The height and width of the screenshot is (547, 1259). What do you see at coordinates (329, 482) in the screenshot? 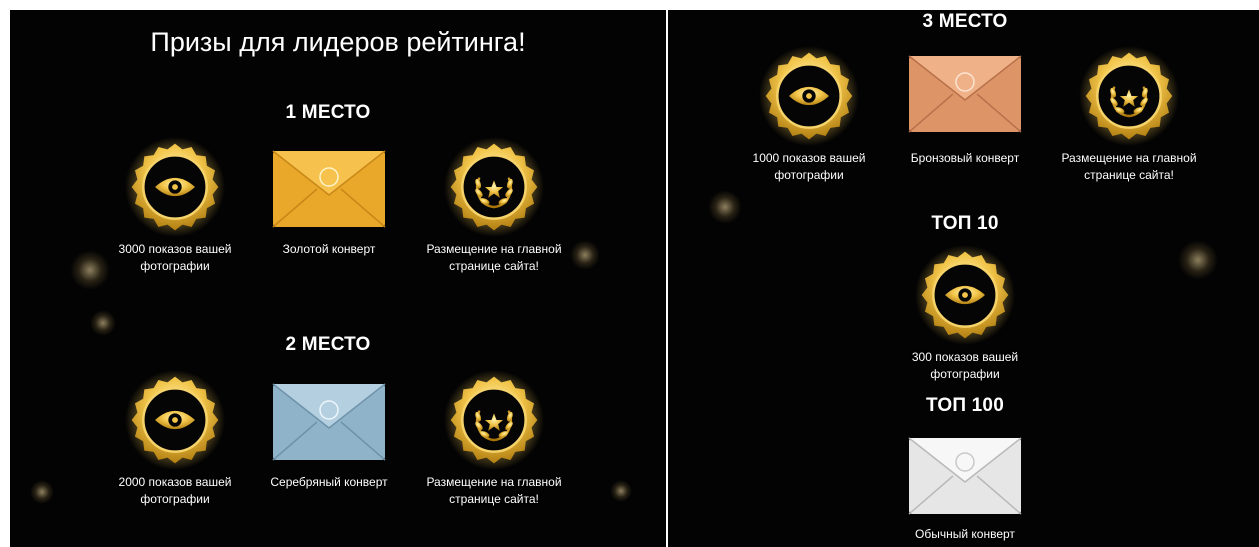
I see `prize-label: Серебряный конверт` at bounding box center [329, 482].